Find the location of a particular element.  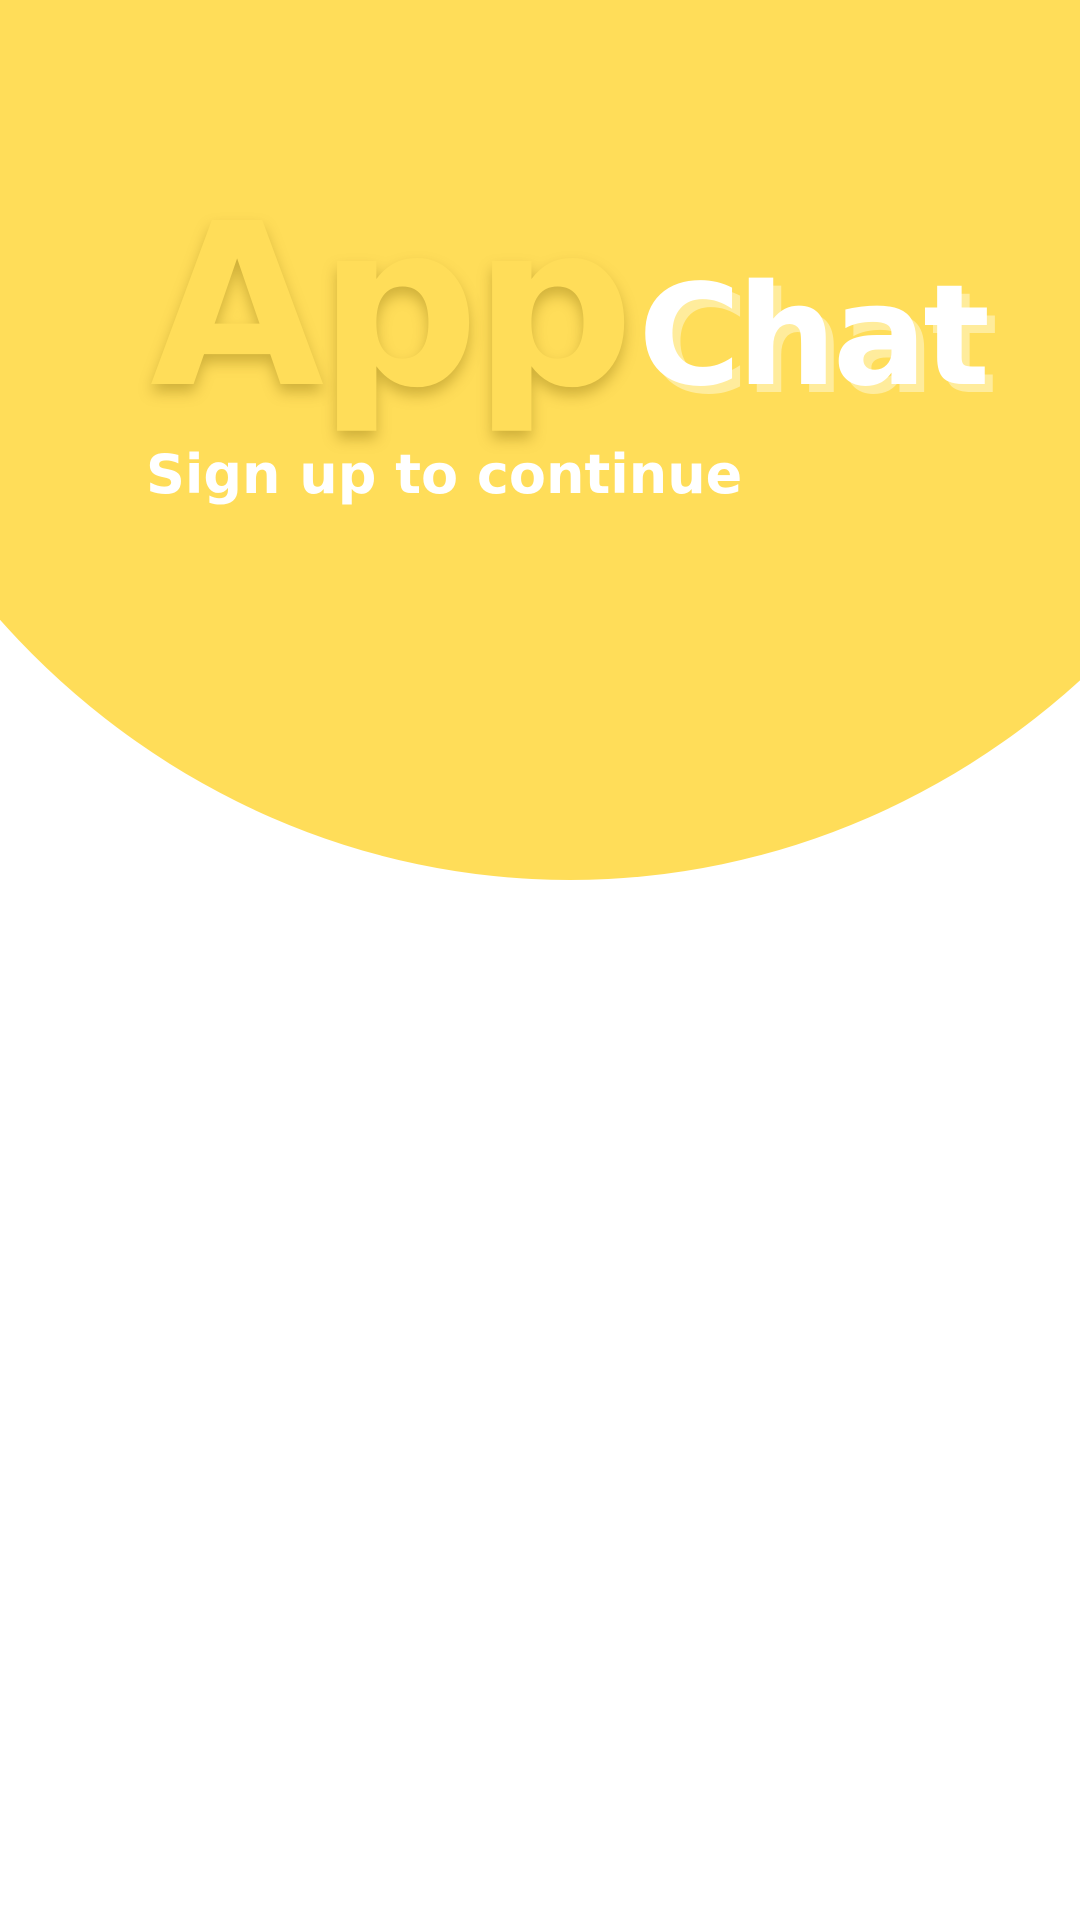

logo-text-chat: Chat is located at coordinates (814, 336).